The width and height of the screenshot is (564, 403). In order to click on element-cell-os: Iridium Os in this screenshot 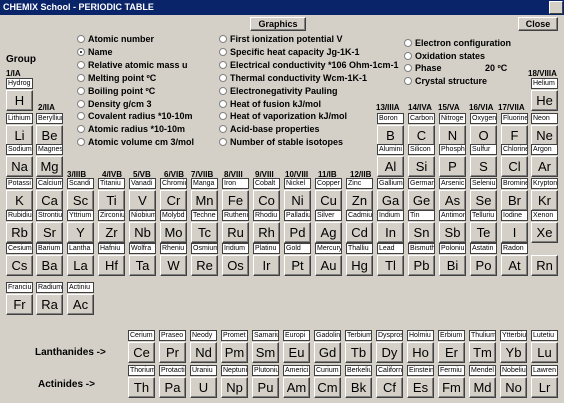, I will do `click(235, 260)`.